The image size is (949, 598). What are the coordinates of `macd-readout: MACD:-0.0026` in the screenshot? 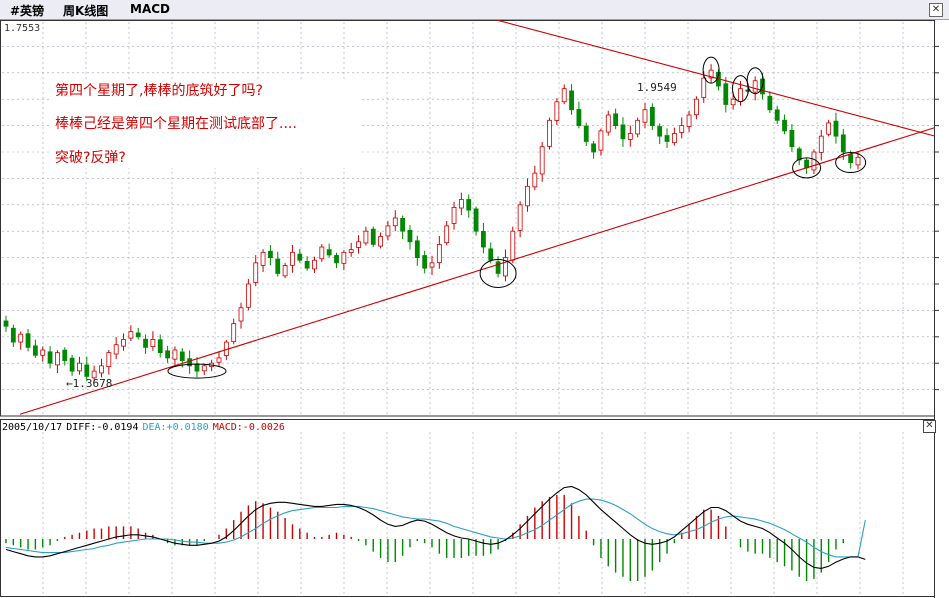 It's located at (248, 427).